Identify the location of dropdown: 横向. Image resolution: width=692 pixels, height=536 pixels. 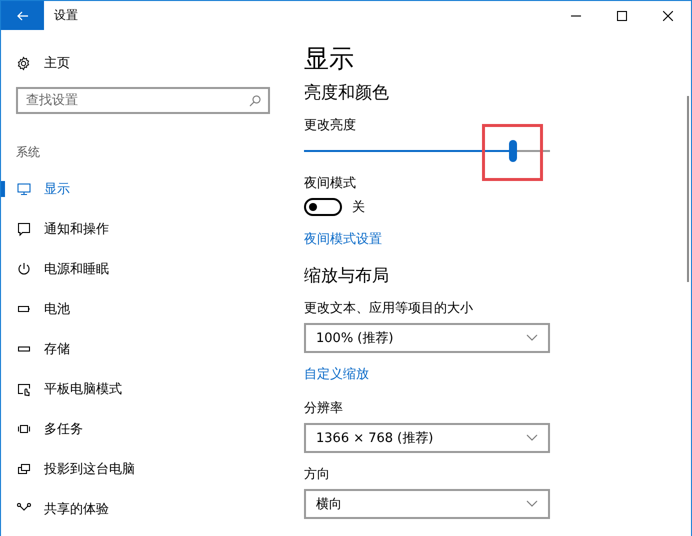
(427, 504).